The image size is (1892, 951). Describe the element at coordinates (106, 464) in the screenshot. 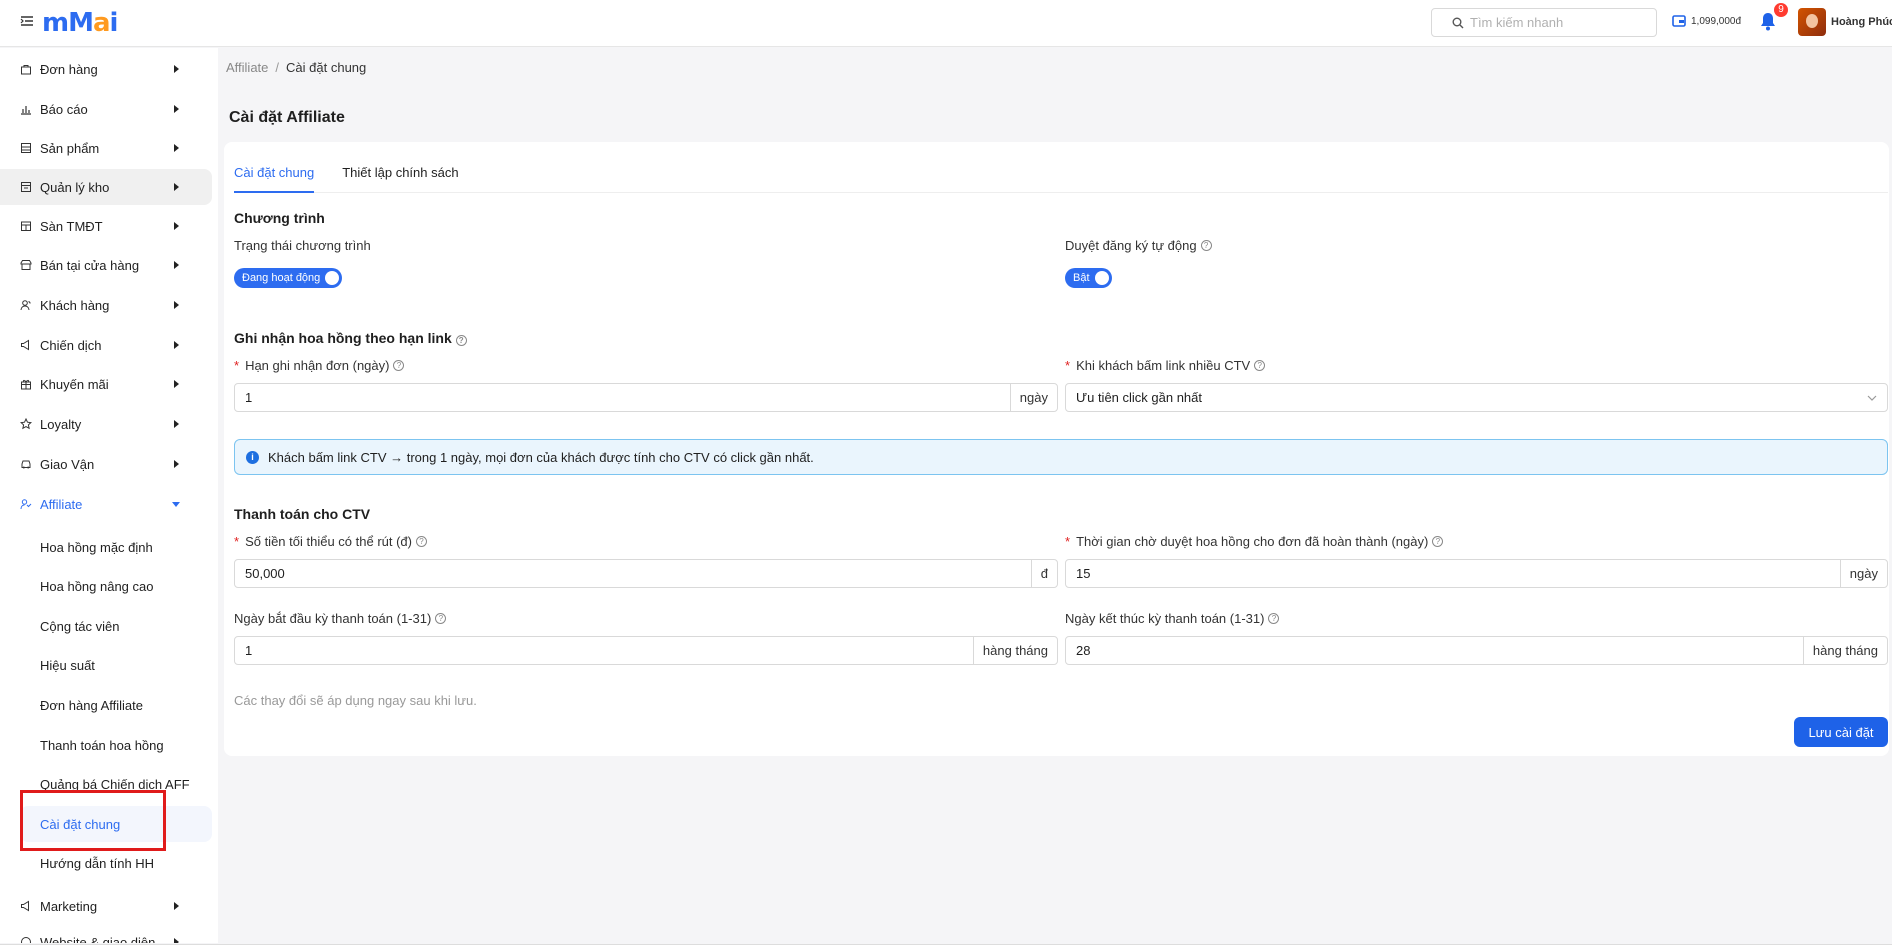

I see `sidebar-item-shipping: Giao Vận` at that location.